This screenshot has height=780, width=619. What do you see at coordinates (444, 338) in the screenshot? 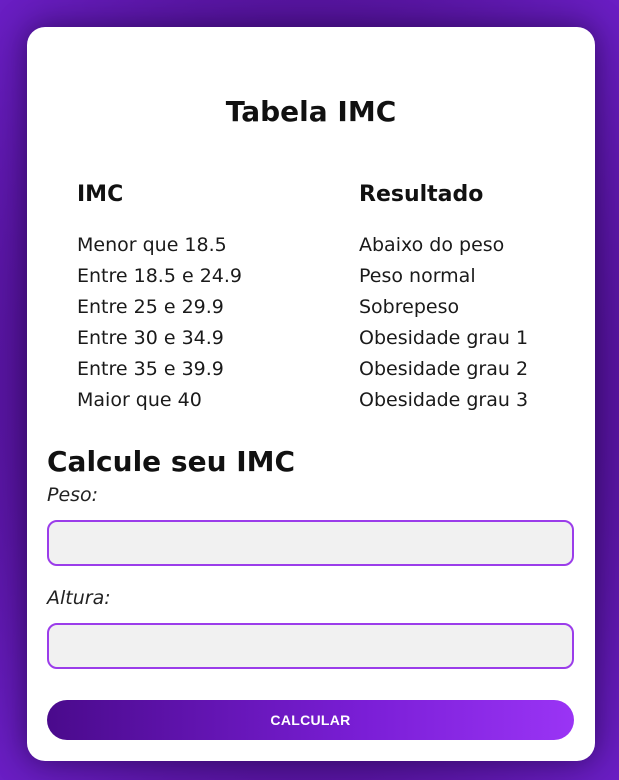
I see `table-row-result: Obesidade grau 1` at bounding box center [444, 338].